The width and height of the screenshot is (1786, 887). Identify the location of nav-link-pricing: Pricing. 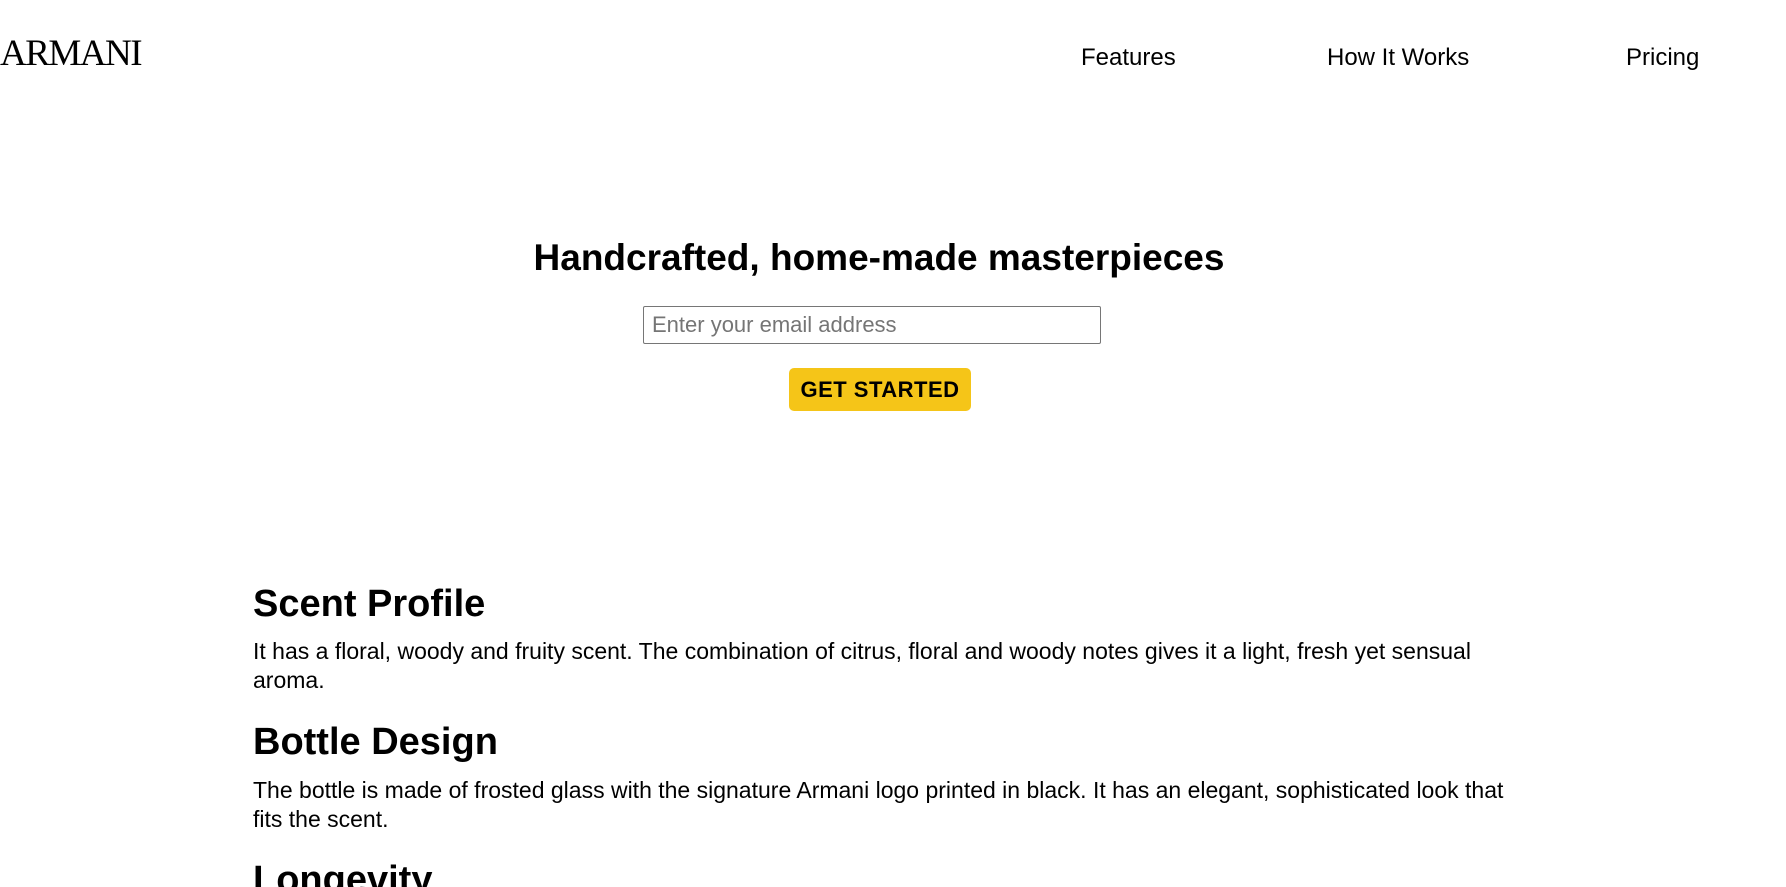
(1662, 58).